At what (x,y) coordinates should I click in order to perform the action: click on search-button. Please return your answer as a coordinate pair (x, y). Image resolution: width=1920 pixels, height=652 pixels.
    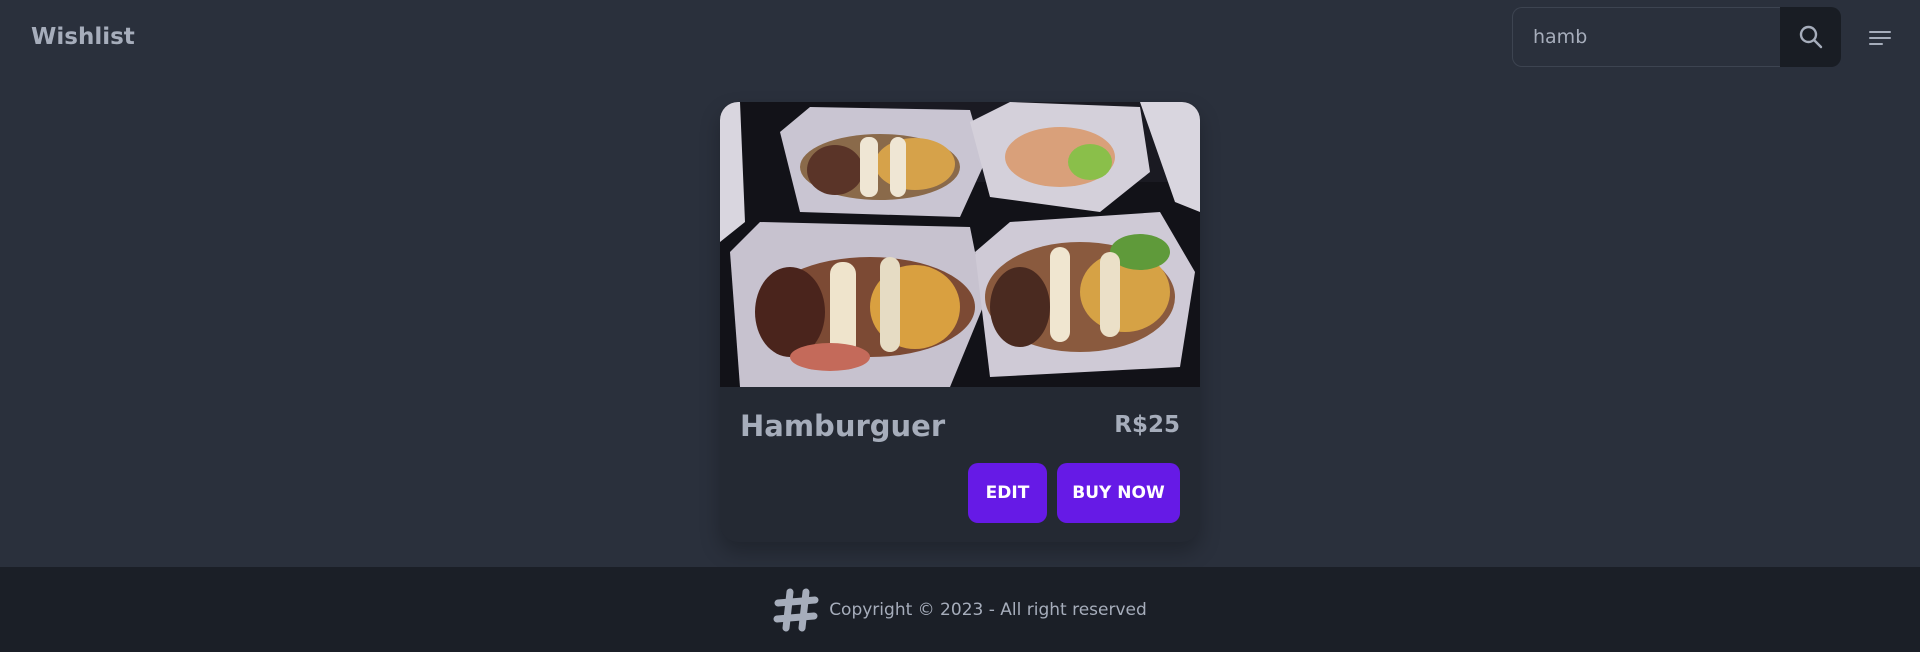
    Looking at the image, I should click on (1810, 37).